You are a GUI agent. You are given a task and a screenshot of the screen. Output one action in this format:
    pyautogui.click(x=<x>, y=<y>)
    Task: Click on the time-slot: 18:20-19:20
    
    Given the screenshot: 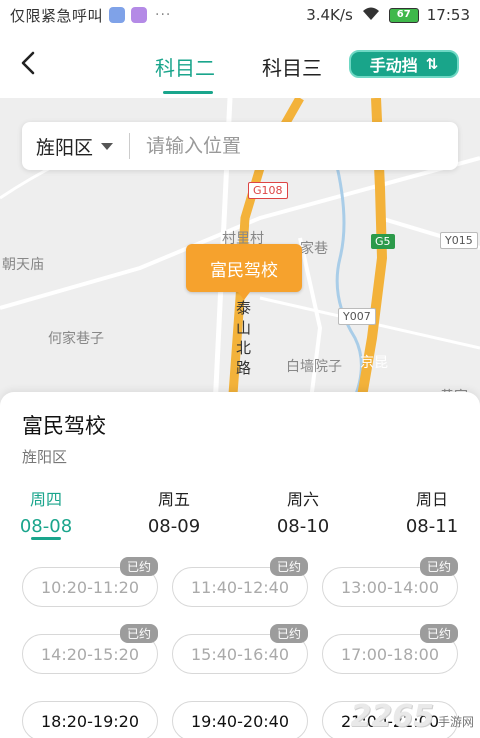 What is the action you would take?
    pyautogui.click(x=90, y=719)
    